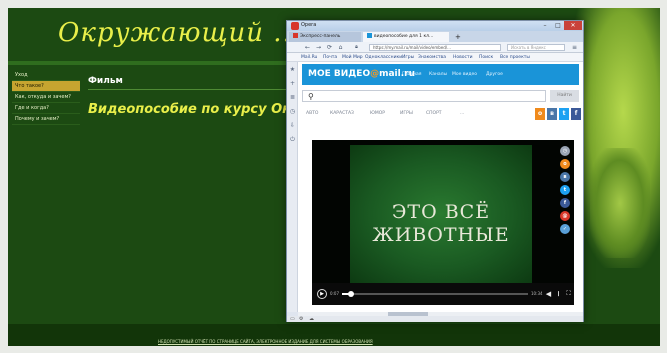 Image resolution: width=667 pixels, height=353 pixels. I want to click on video-caption-line-2: ЖИВОТНЫЕ, so click(441, 235).